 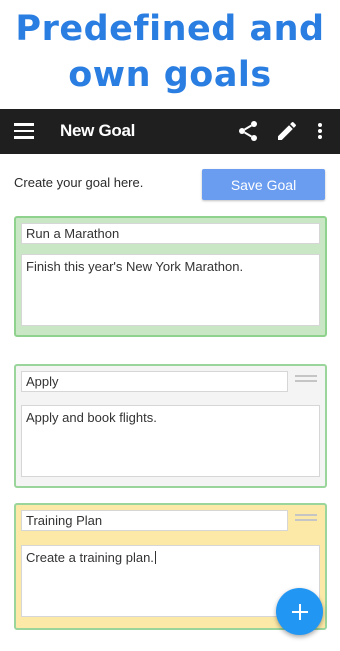 What do you see at coordinates (154, 520) in the screenshot?
I see `goal-title-field: Training Plan` at bounding box center [154, 520].